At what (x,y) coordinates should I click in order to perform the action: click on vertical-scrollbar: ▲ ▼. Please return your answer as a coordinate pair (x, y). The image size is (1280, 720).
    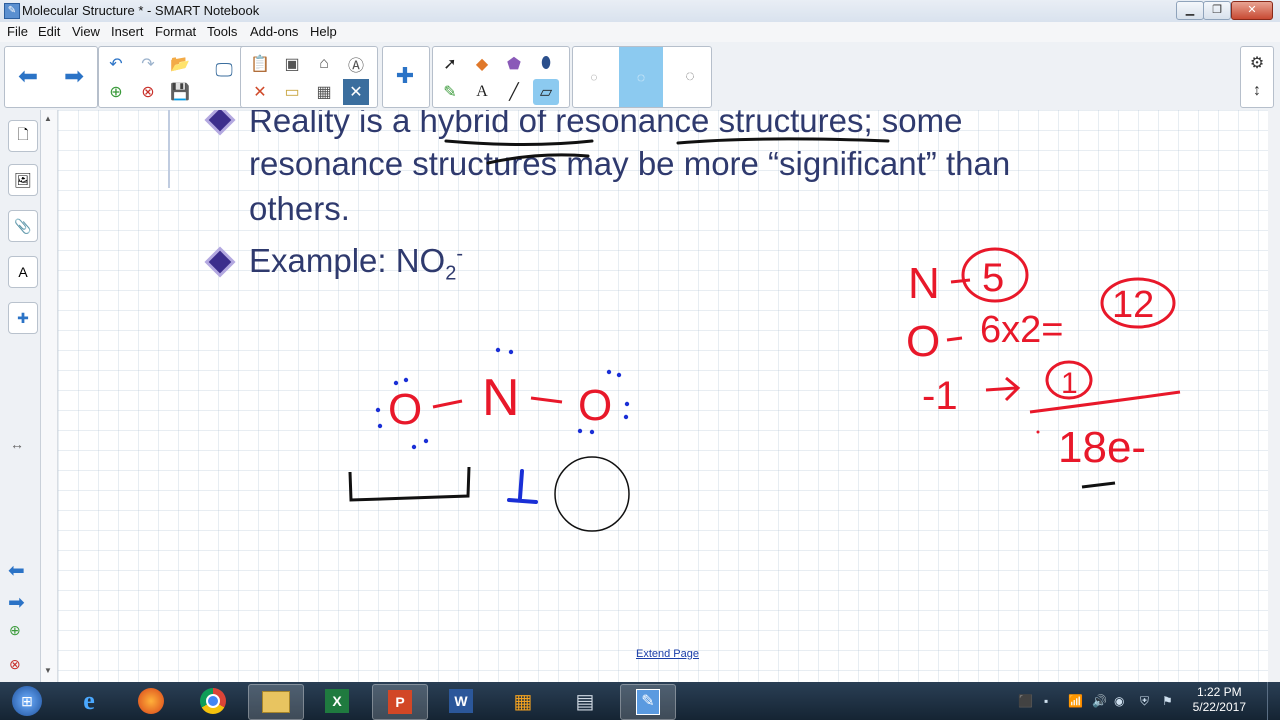
    Looking at the image, I should click on (49, 396).